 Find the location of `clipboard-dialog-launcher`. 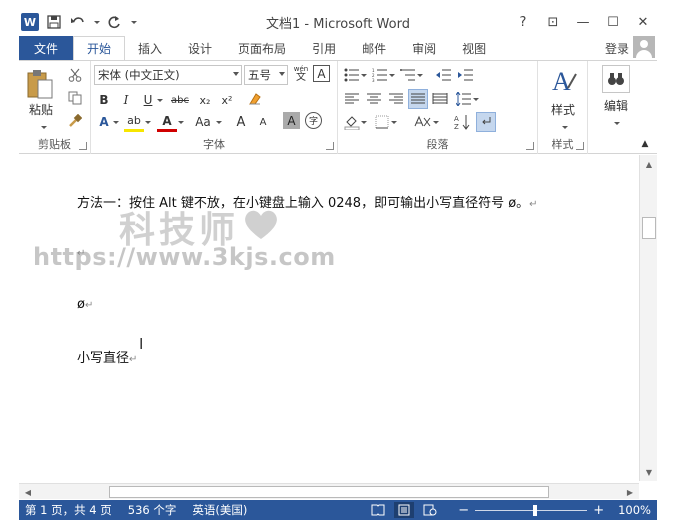

clipboard-dialog-launcher is located at coordinates (83, 146).